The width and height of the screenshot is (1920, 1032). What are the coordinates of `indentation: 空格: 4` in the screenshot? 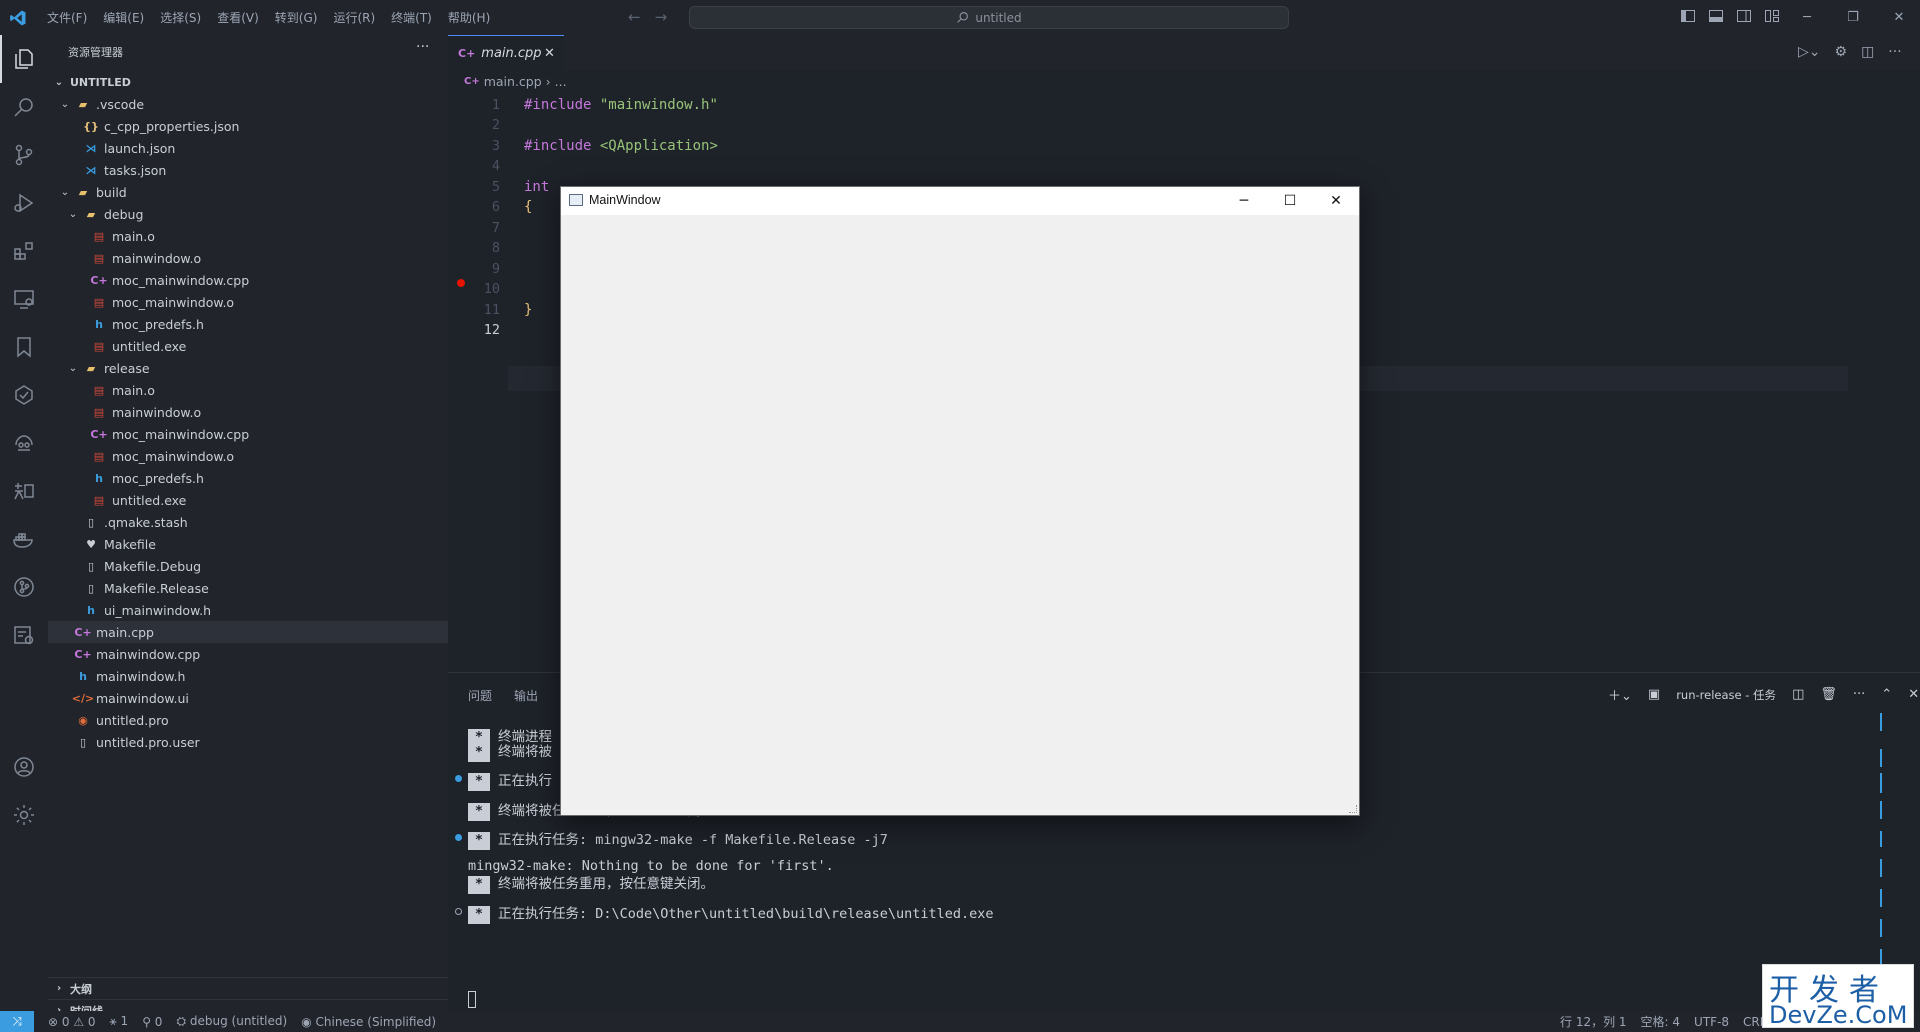 It's located at (1661, 1021).